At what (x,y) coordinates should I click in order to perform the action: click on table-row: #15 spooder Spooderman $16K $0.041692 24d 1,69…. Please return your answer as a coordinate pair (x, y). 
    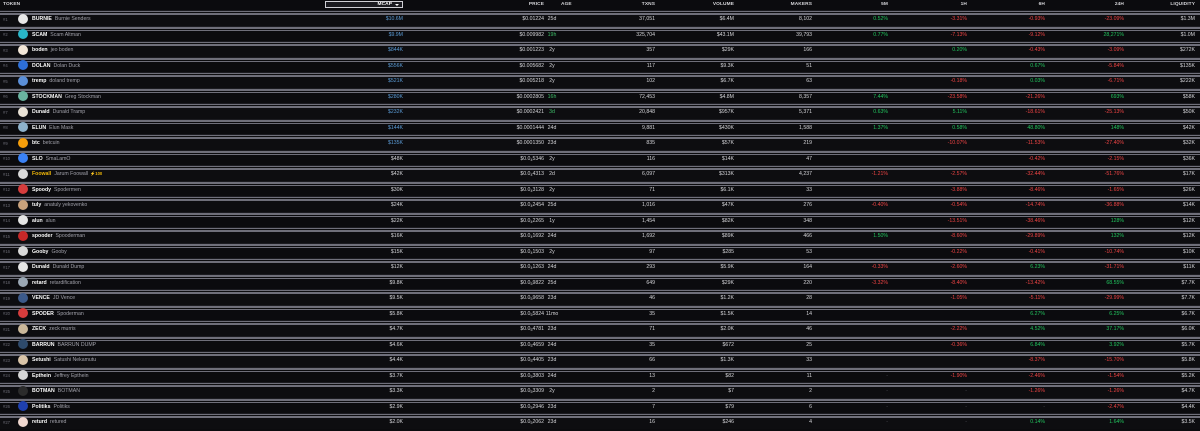
    Looking at the image, I should click on (600, 235).